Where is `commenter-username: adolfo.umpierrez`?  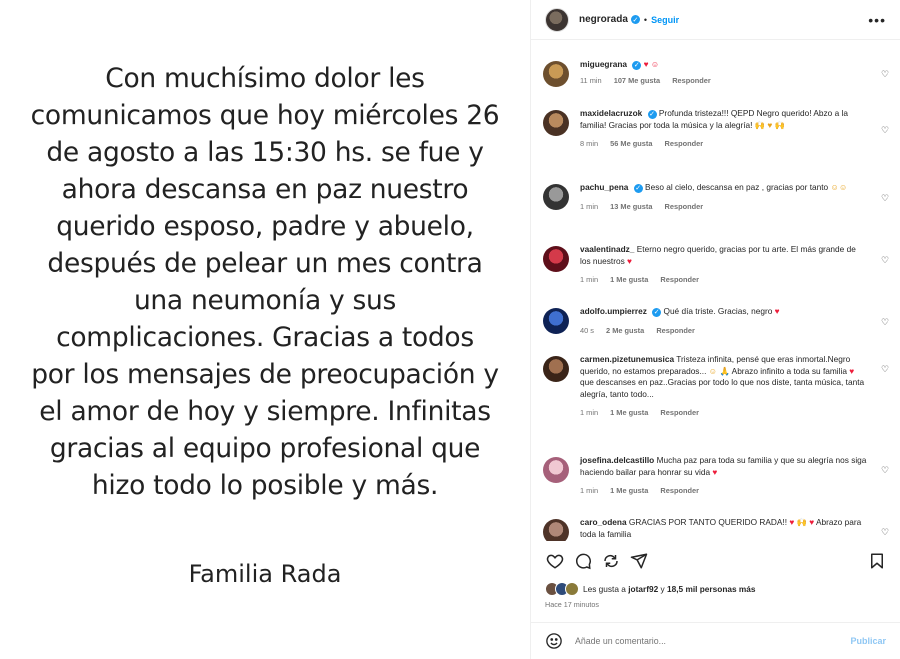
commenter-username: adolfo.umpierrez is located at coordinates (613, 311).